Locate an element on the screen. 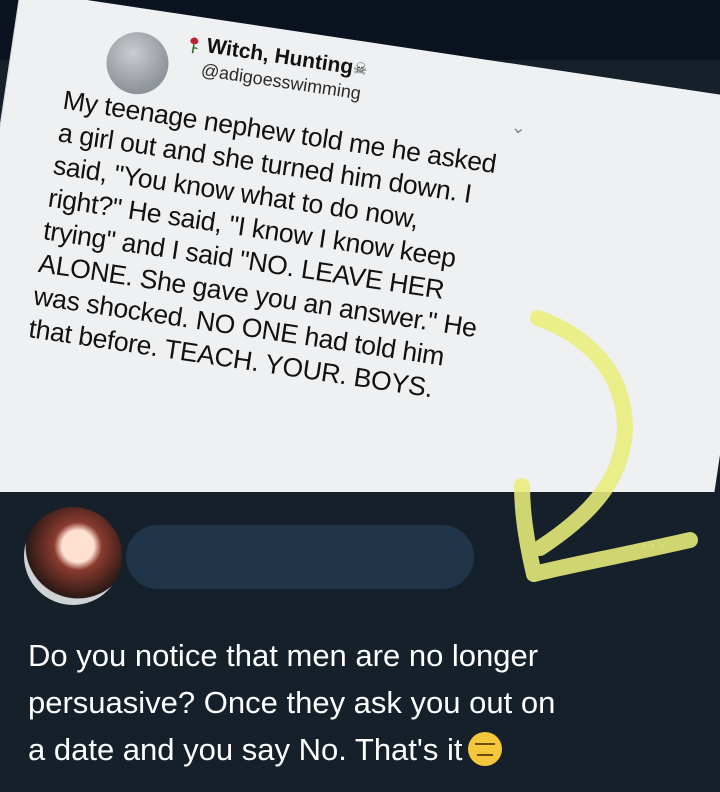  rose-icon is located at coordinates (194, 45).